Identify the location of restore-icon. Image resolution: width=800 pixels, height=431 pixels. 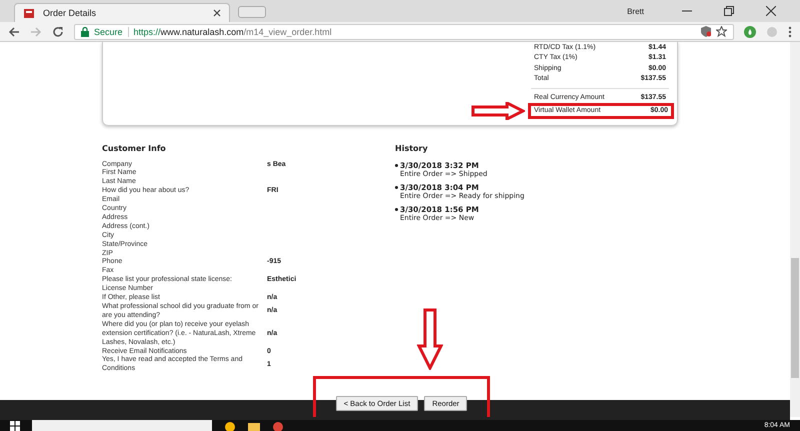
(729, 11).